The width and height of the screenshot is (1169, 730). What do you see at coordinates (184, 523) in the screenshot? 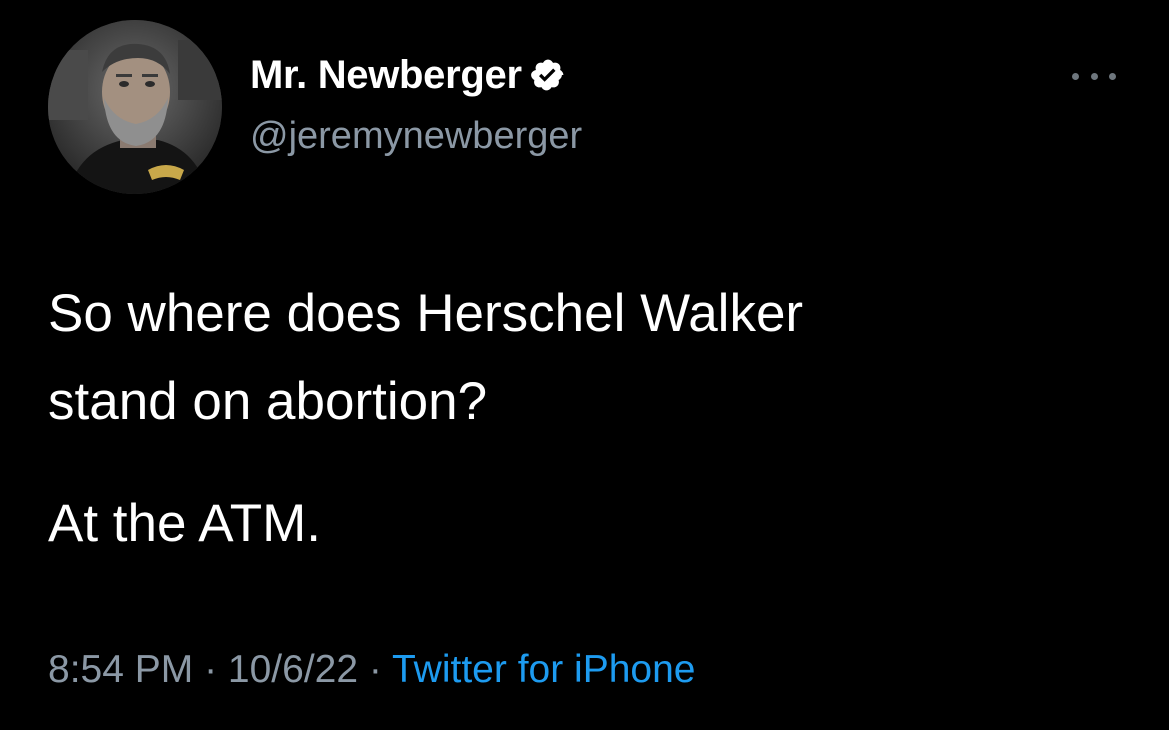
I see `tweet-text-line: At the ATM.` at bounding box center [184, 523].